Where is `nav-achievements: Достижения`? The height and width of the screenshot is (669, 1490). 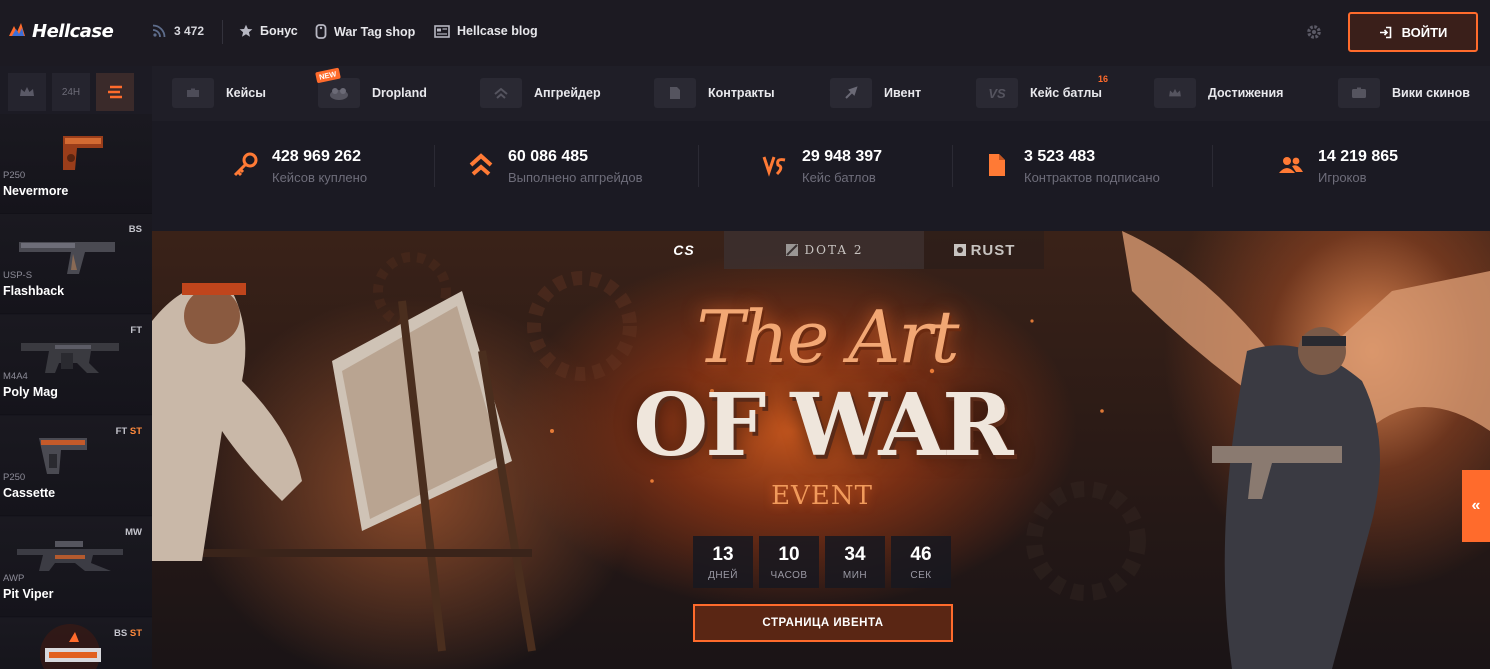 nav-achievements: Достижения is located at coordinates (1218, 93).